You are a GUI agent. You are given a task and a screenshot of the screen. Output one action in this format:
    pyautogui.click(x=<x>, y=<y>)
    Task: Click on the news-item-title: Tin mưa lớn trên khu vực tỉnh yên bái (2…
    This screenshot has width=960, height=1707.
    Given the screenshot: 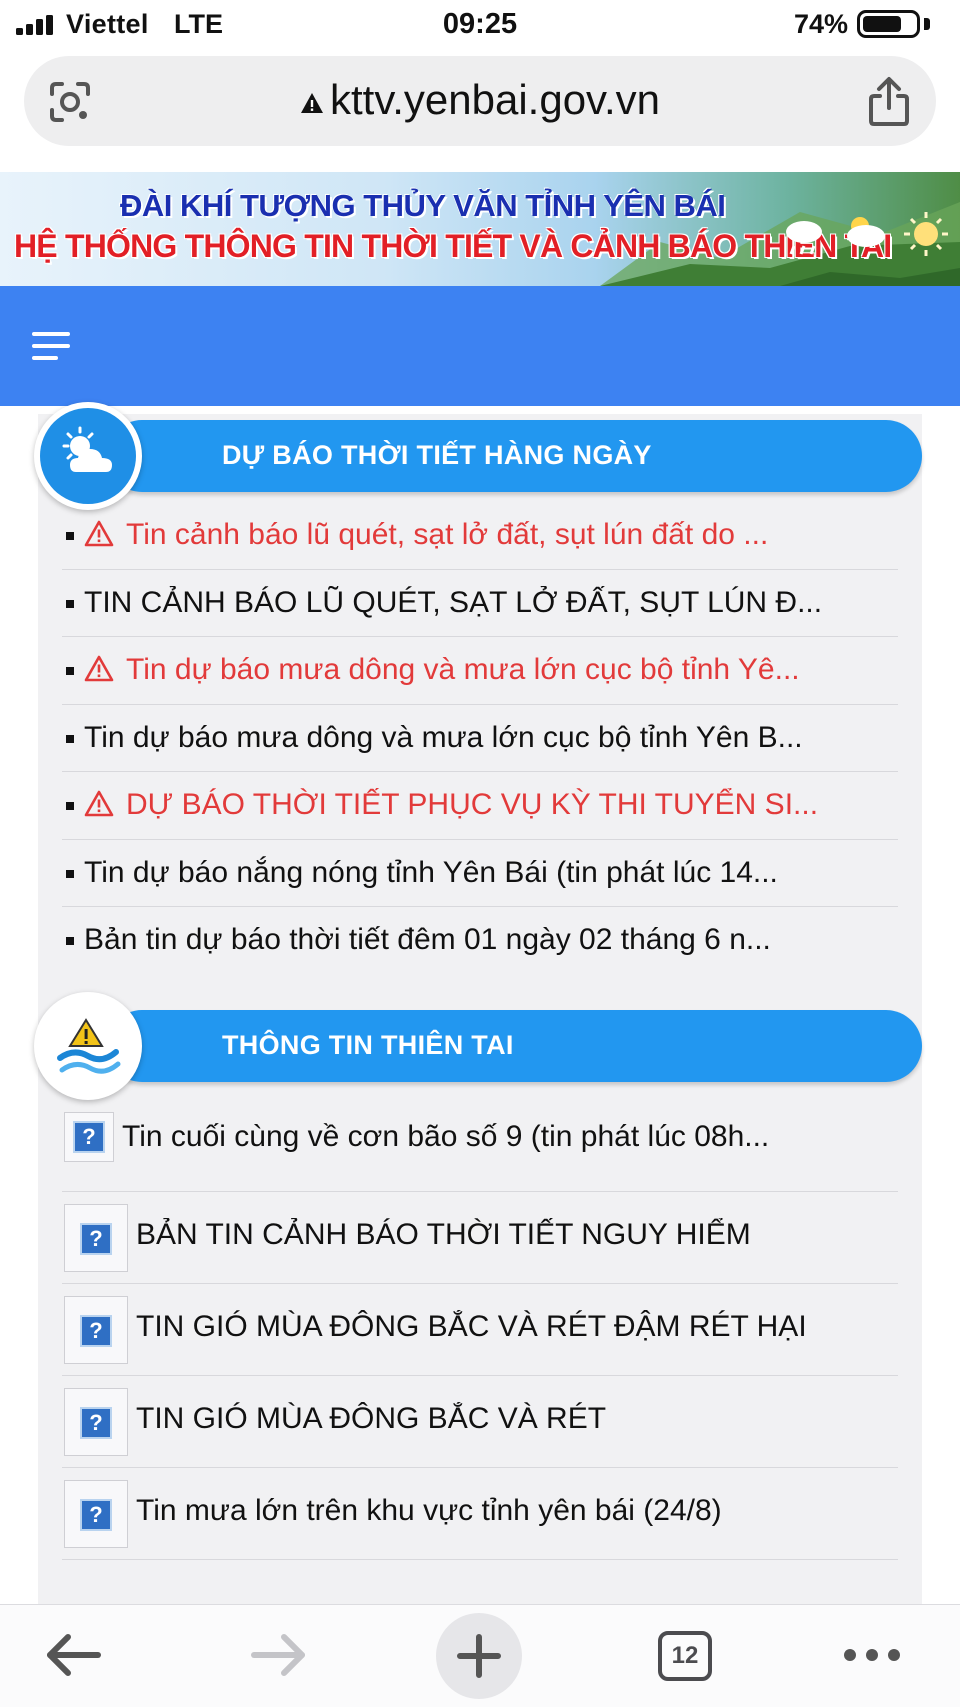 What is the action you would take?
    pyautogui.click(x=517, y=1511)
    